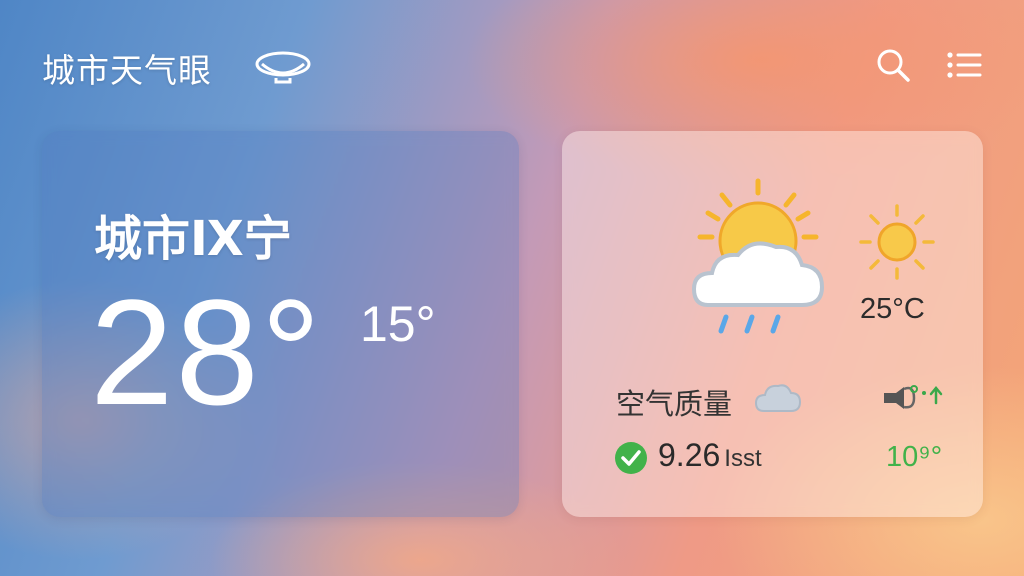  Describe the element at coordinates (398, 324) in the screenshot. I see `low-temperature: 15°` at that location.